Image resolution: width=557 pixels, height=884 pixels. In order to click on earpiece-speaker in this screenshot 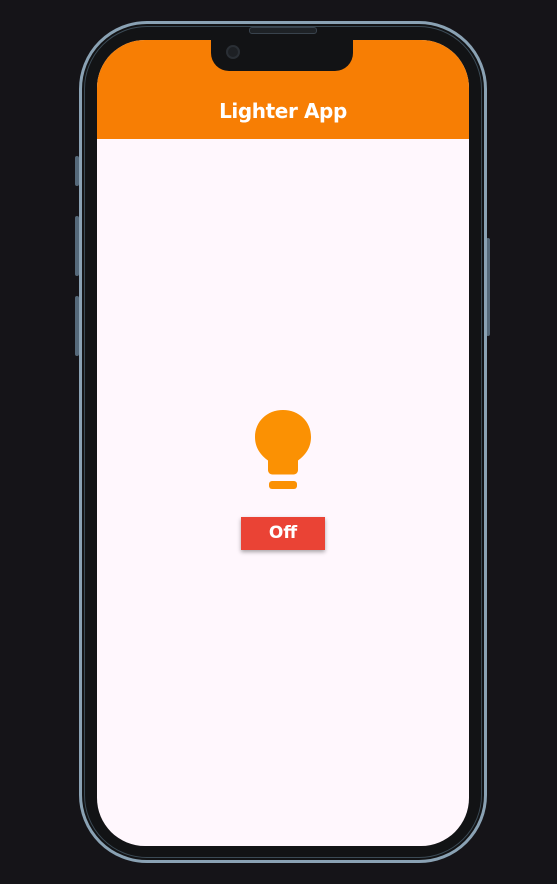, I will do `click(283, 30)`.